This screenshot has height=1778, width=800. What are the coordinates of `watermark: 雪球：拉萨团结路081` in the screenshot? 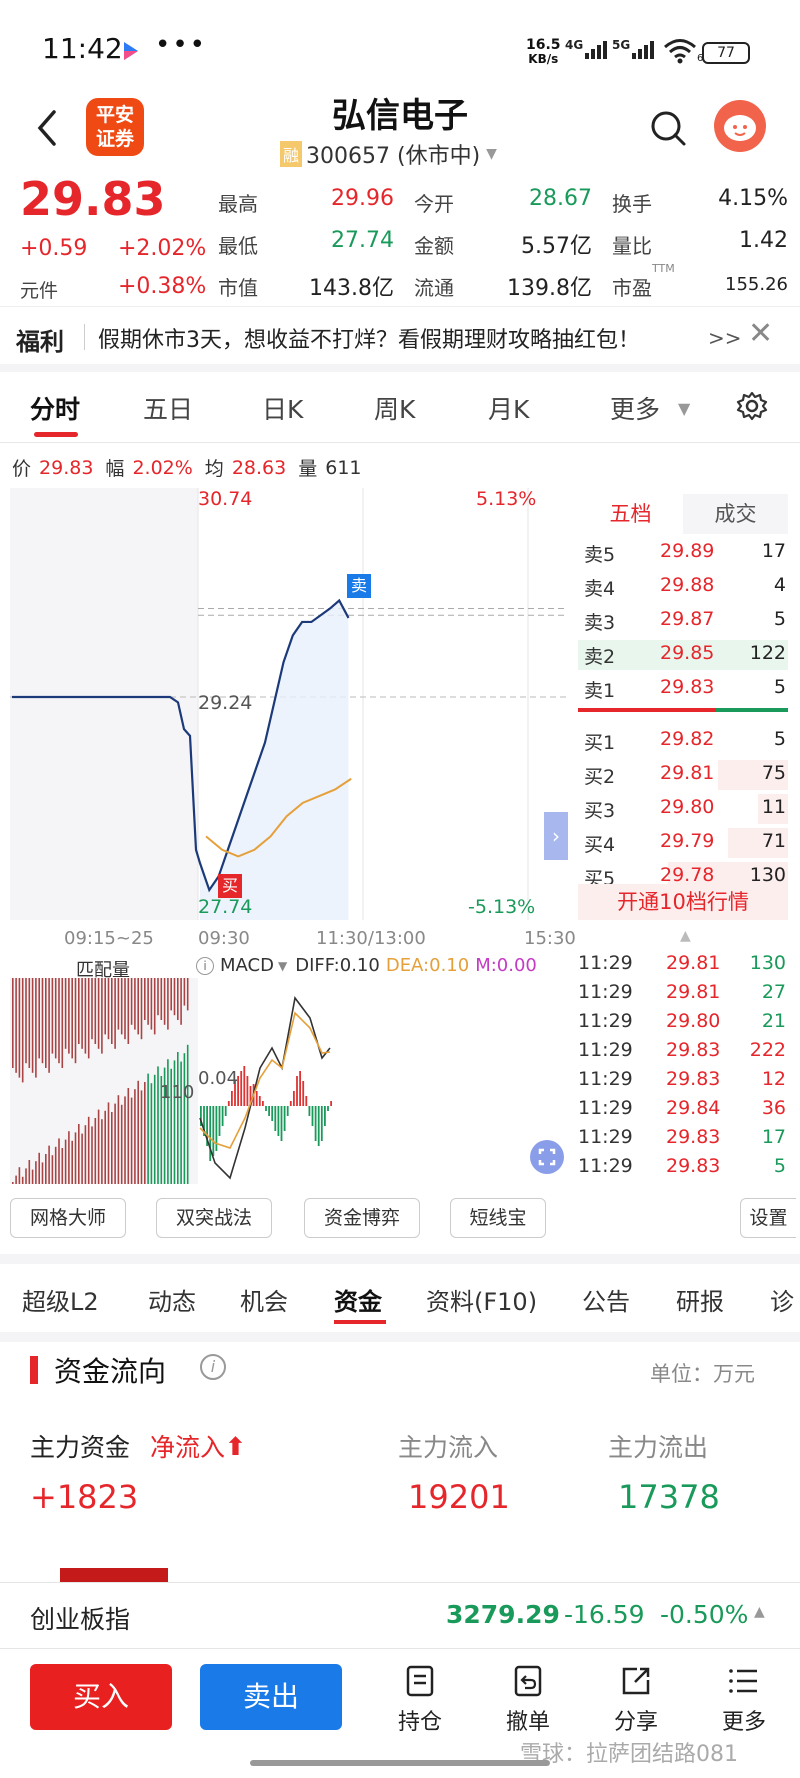 It's located at (629, 1754).